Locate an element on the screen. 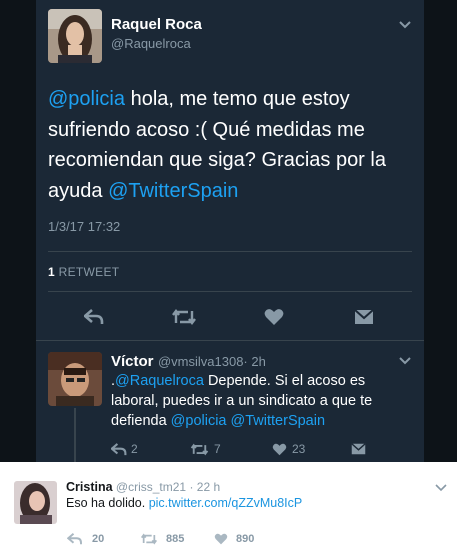 This screenshot has width=457, height=560. author-handle: @criss_tm21 is located at coordinates (151, 487).